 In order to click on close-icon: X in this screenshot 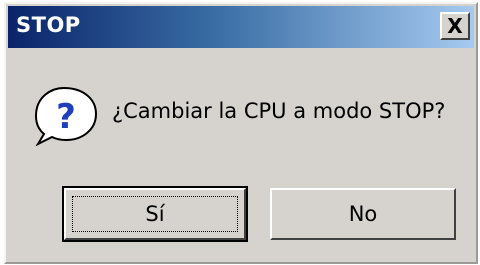, I will do `click(455, 26)`.